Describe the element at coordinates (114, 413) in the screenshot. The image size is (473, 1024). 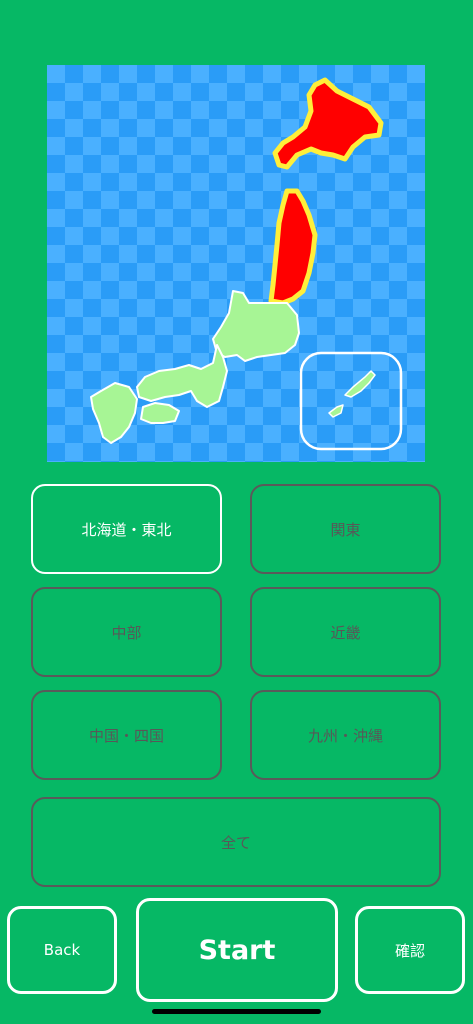
I see `map-region-kyushu` at that location.